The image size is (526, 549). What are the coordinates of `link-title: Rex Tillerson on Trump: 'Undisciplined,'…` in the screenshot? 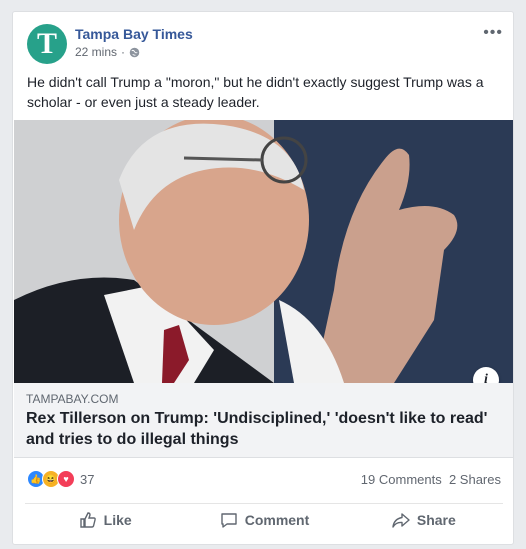 It's located at (266, 429).